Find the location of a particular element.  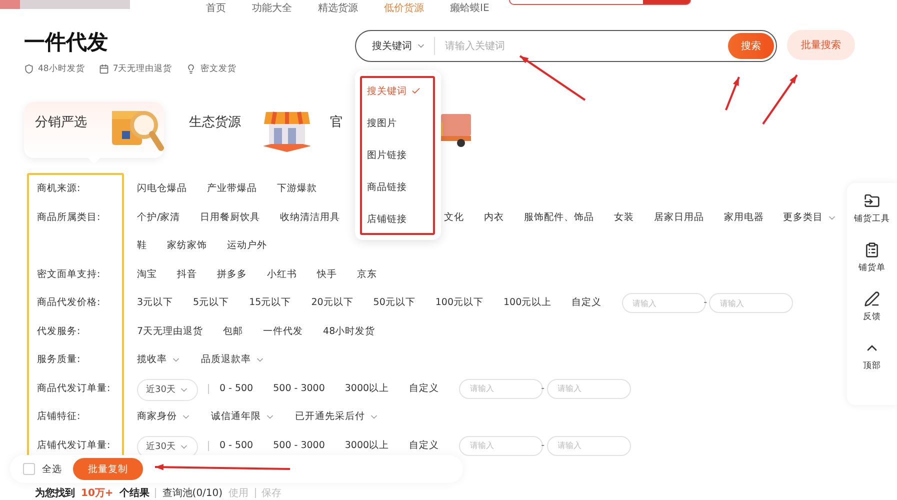

filter-label: 店铺代发订单量: is located at coordinates (74, 445).